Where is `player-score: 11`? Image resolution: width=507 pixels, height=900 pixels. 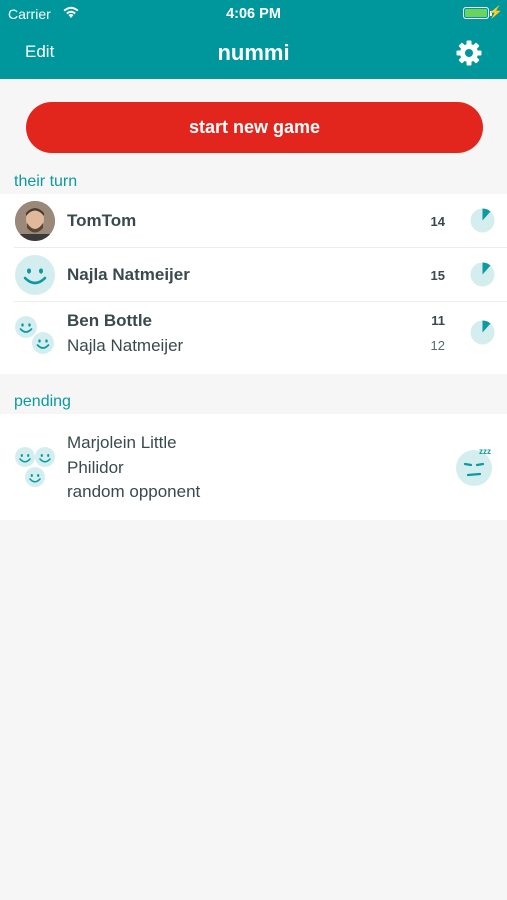 player-score: 11 is located at coordinates (438, 320).